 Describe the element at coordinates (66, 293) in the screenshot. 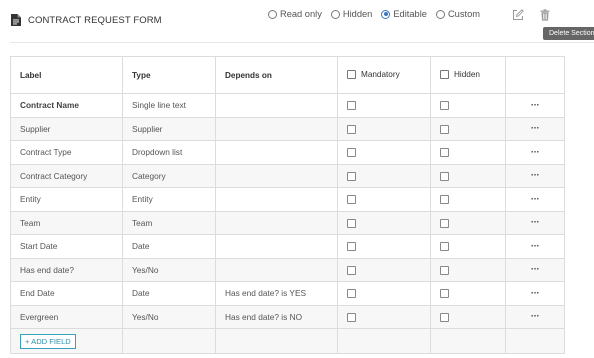

I see `row-label: End Date` at that location.